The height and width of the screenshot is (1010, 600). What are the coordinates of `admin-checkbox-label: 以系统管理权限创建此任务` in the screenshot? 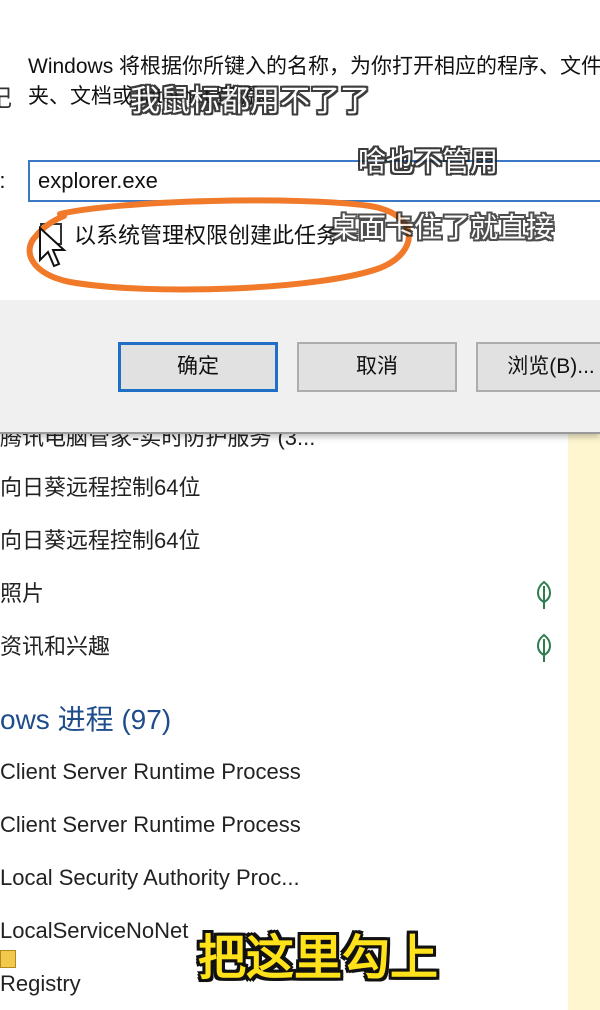 It's located at (206, 234).